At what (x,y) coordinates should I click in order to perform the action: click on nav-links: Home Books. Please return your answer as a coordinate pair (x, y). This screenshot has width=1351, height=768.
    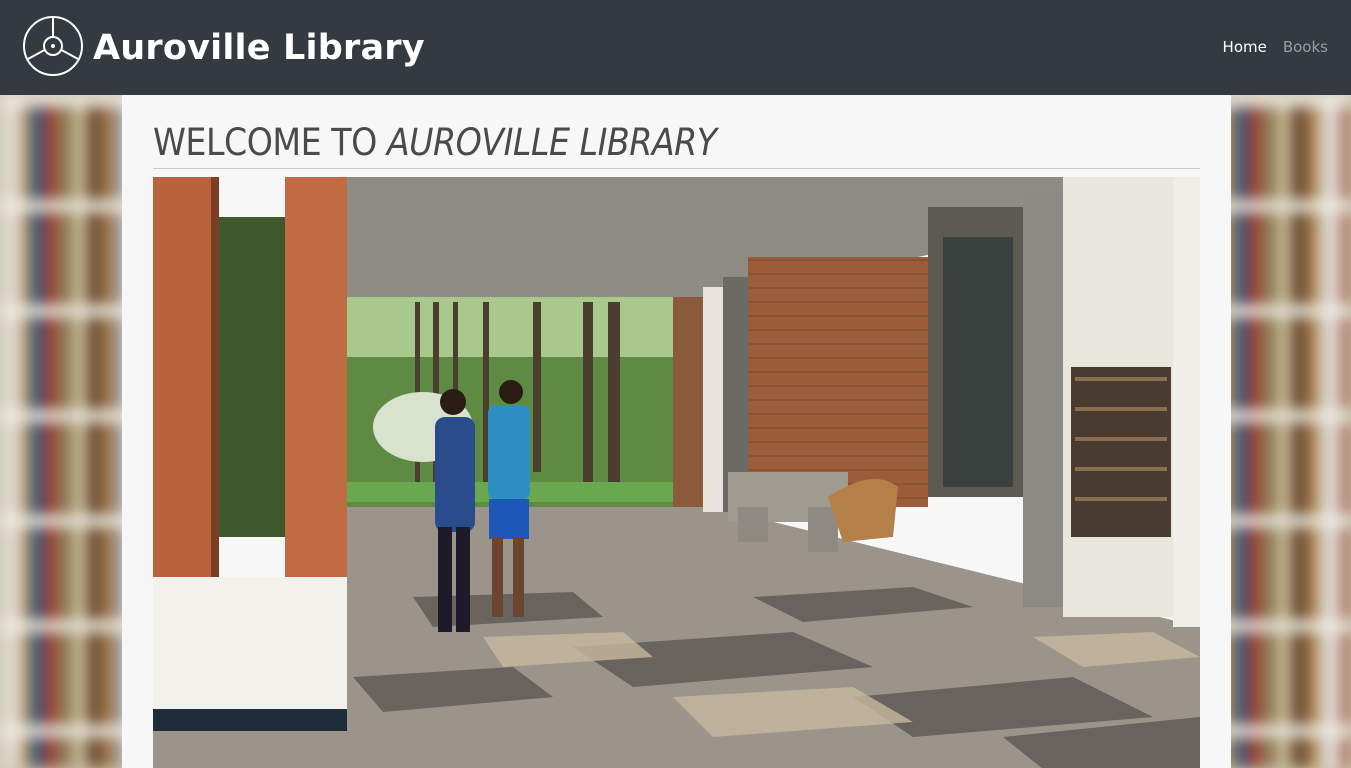
    Looking at the image, I should click on (1267, 47).